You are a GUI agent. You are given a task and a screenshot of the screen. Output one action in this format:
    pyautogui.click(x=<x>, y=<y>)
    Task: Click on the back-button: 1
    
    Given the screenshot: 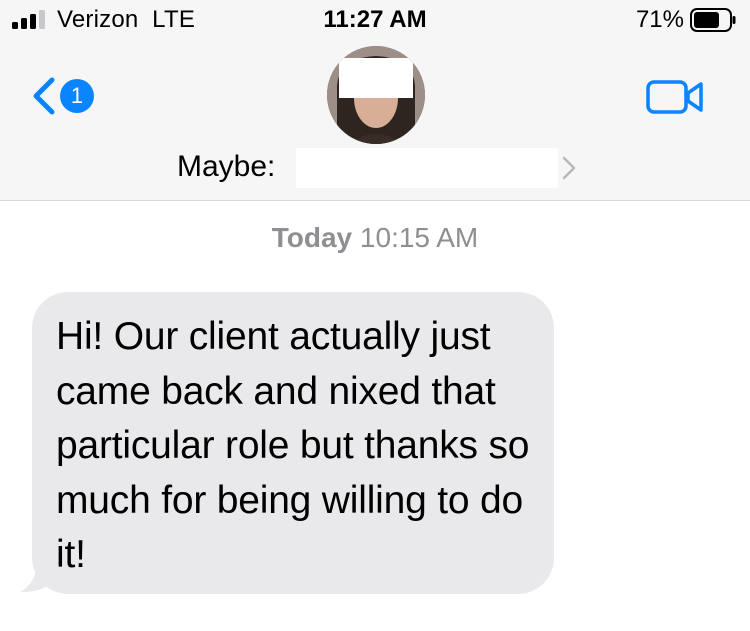 What is the action you would take?
    pyautogui.click(x=65, y=96)
    